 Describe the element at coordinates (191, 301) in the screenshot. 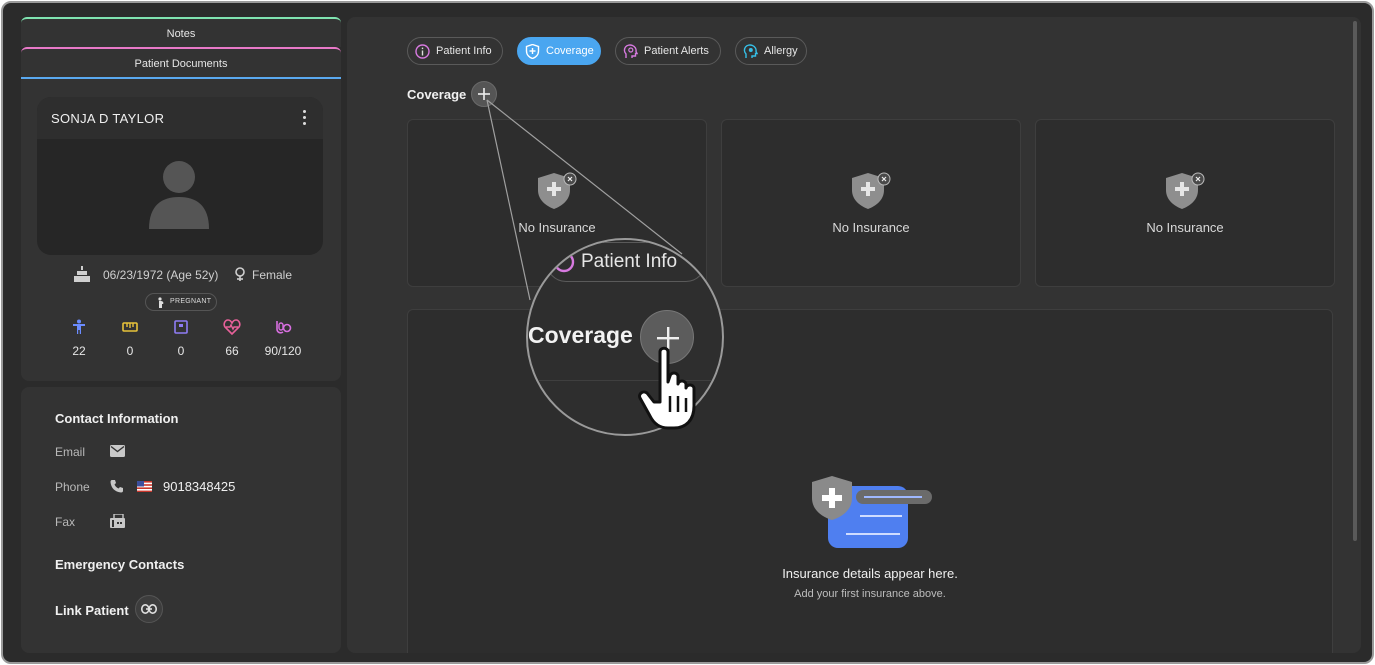

I see `pregnant-badge-label: PREGNANT` at that location.